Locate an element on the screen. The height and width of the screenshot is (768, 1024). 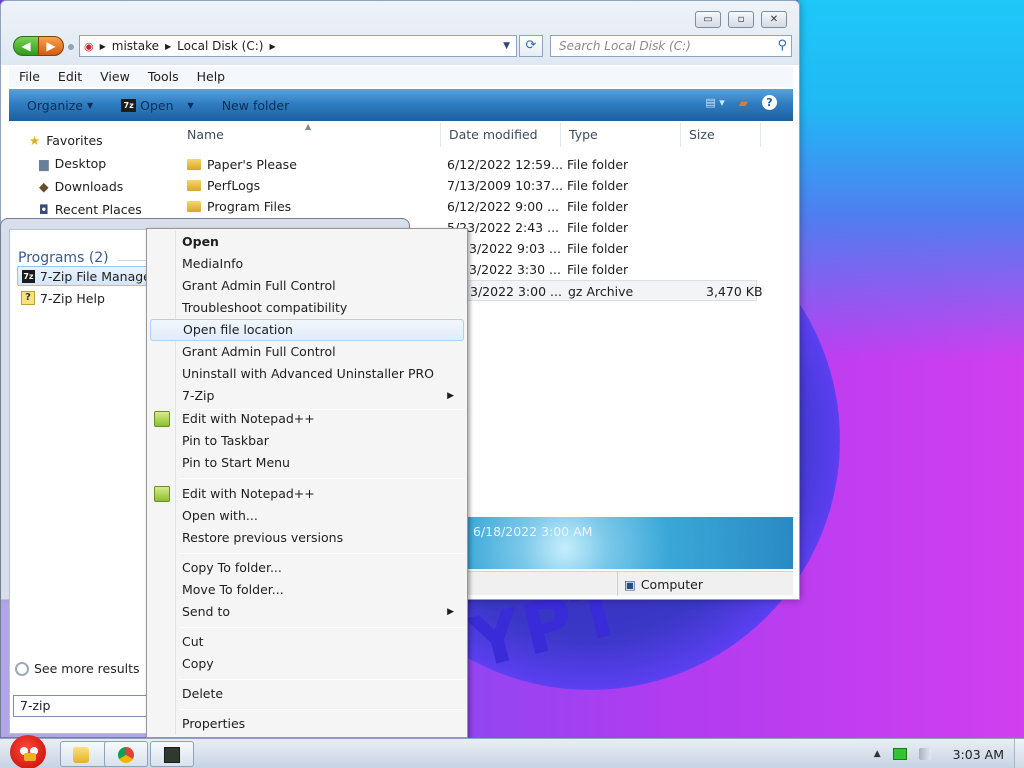
breadcrumb-local-disk: Local Disk (C:) is located at coordinates (220, 46).